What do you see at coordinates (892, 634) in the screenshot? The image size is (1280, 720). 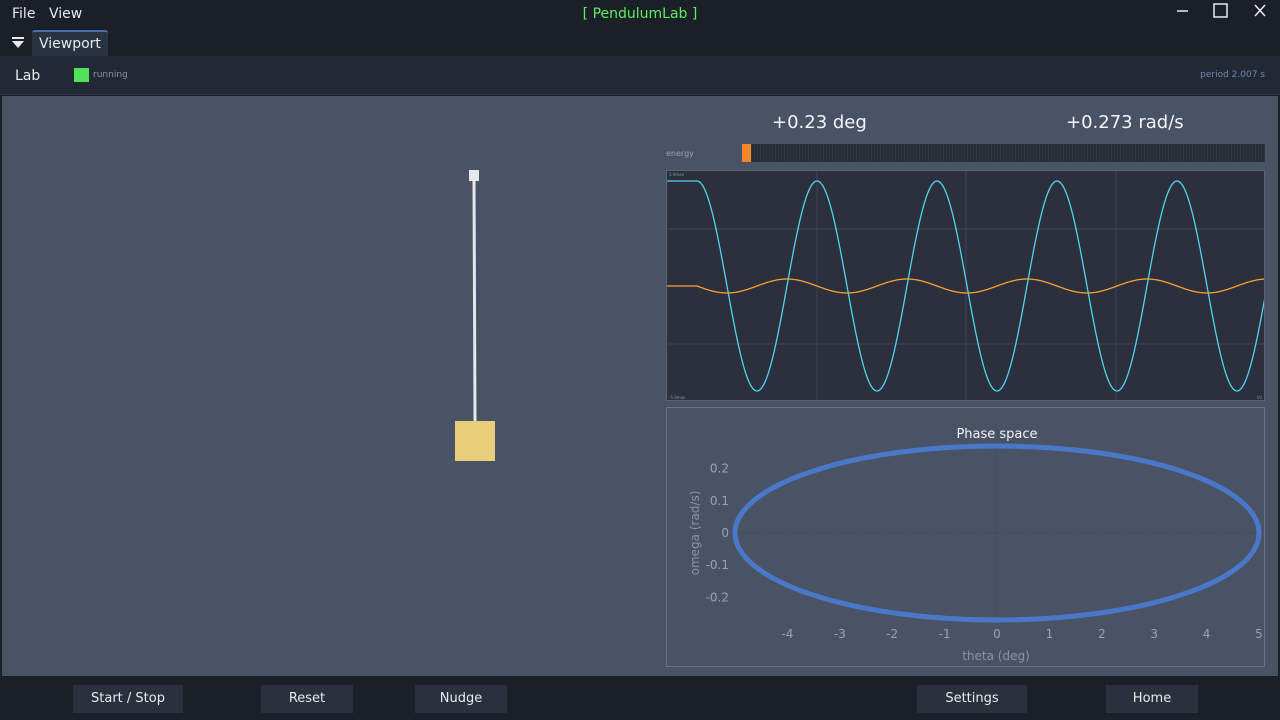 I see `x-tick-label: -2` at bounding box center [892, 634].